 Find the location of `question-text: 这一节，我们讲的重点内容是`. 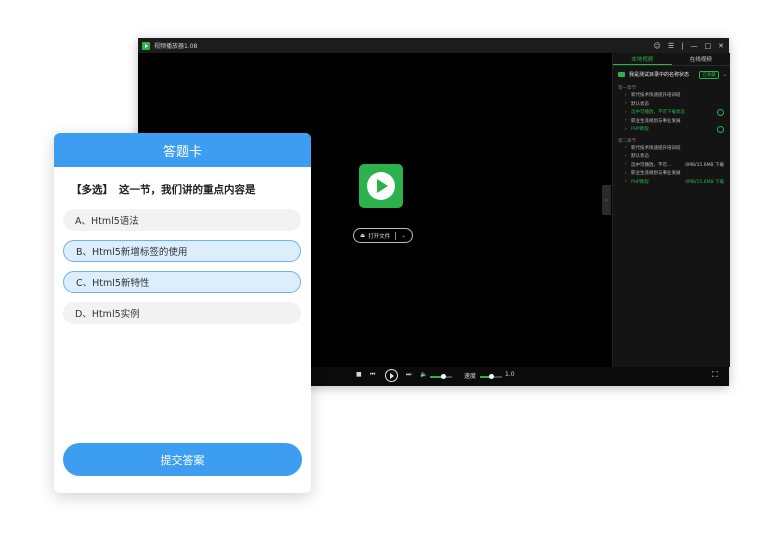

question-text: 这一节，我们讲的重点内容是 is located at coordinates (187, 190).